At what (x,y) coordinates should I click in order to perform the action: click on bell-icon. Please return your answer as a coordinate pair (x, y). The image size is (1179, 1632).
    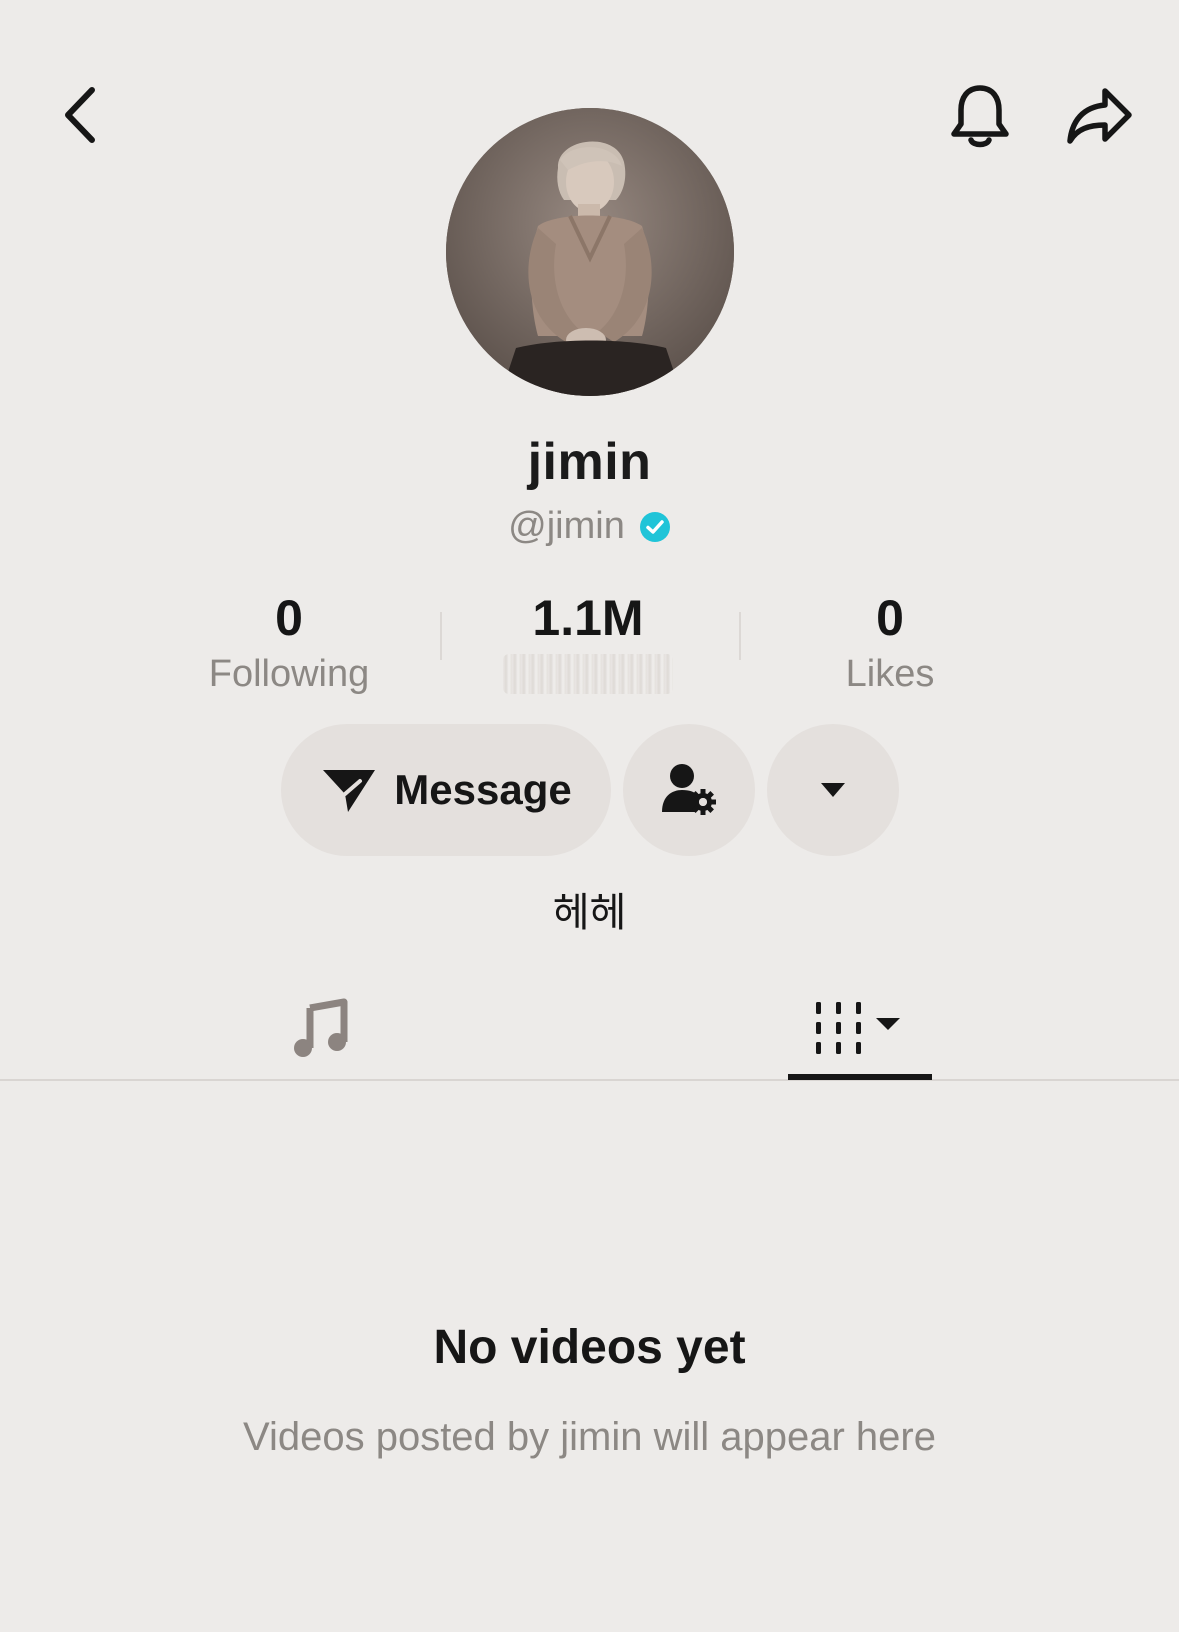
    Looking at the image, I should click on (980, 116).